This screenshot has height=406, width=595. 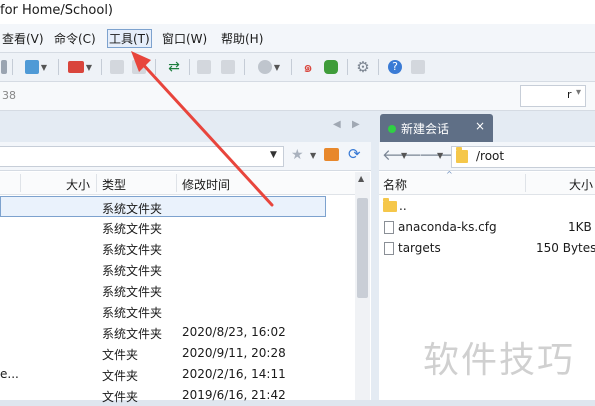 What do you see at coordinates (580, 227) in the screenshot?
I see `file-size: 1KB` at bounding box center [580, 227].